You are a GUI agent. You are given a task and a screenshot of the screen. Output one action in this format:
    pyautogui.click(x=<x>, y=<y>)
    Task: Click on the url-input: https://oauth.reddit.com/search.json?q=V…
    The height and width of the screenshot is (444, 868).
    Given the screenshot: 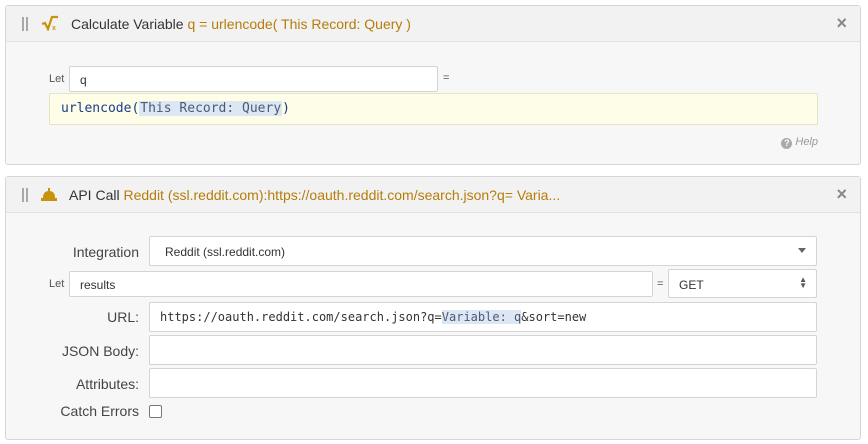 What is the action you would take?
    pyautogui.click(x=483, y=317)
    